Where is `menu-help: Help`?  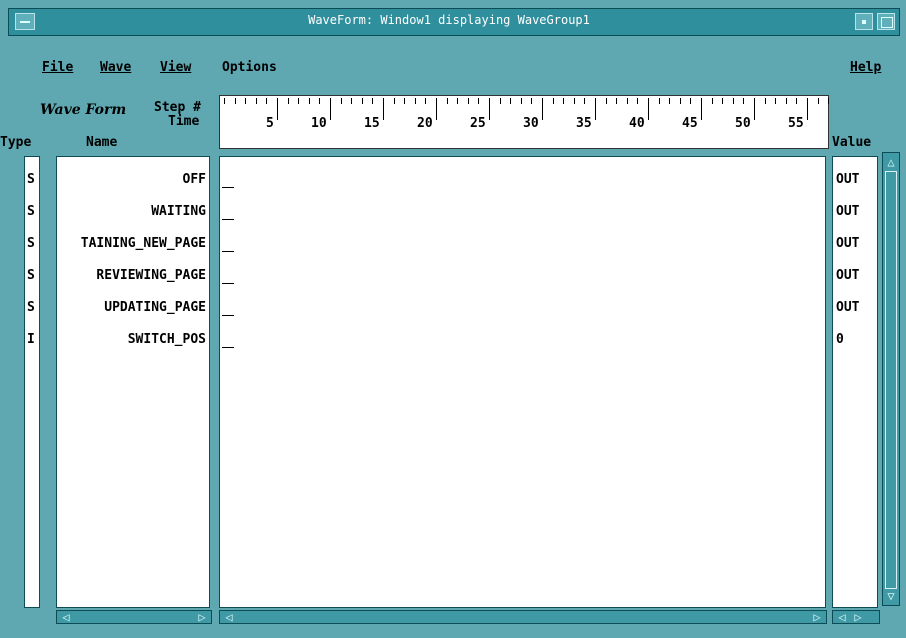 menu-help: Help is located at coordinates (865, 67).